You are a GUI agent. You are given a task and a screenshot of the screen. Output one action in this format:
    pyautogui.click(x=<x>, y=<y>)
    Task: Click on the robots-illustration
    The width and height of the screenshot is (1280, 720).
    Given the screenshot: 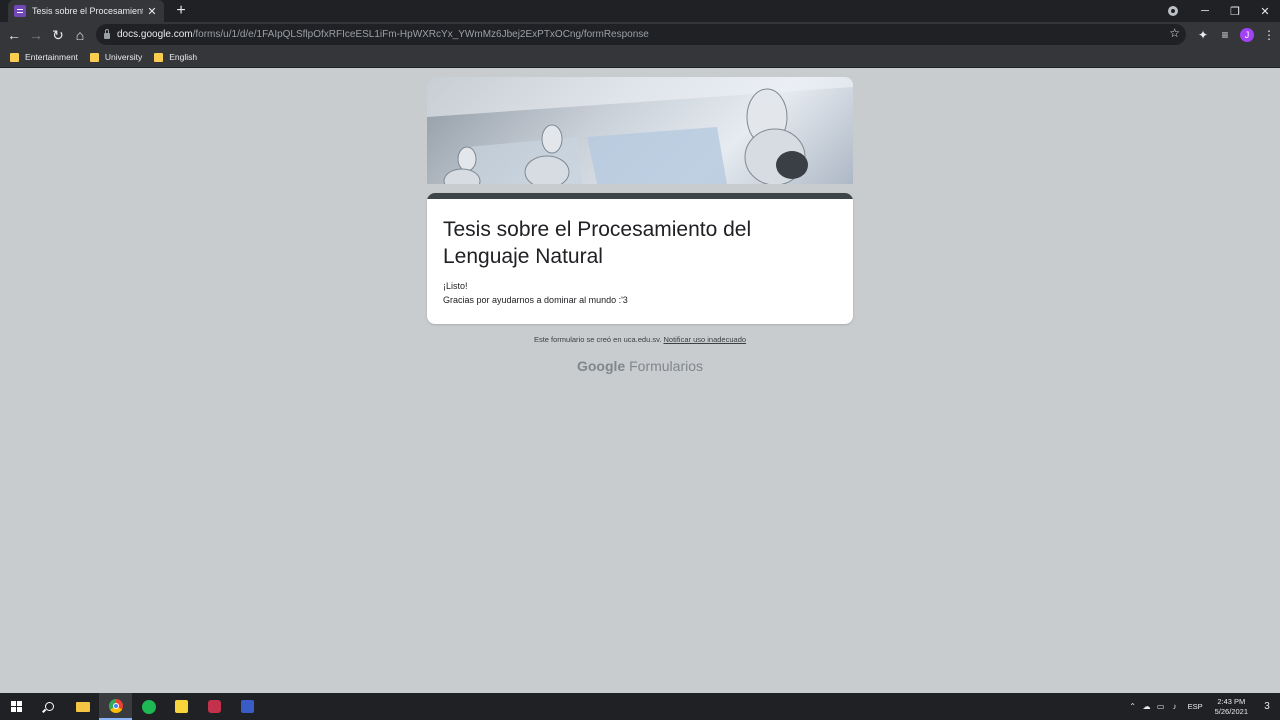 What is the action you would take?
    pyautogui.click(x=640, y=130)
    